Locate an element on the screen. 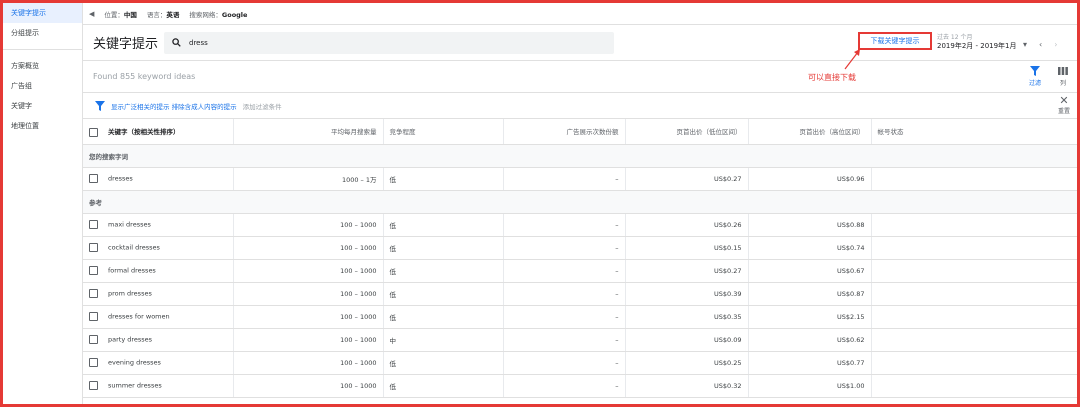 The width and height of the screenshot is (1080, 407). columns-icon is located at coordinates (1063, 71).